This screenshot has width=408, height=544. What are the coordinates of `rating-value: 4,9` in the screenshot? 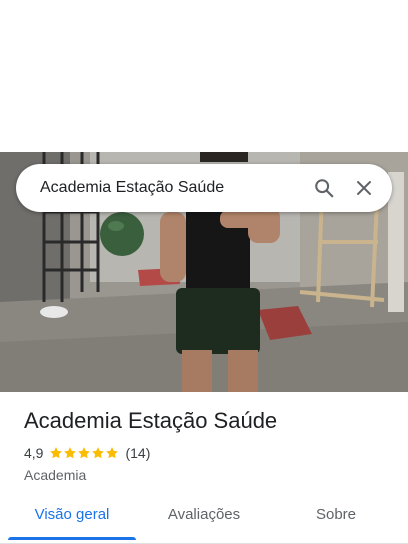 It's located at (34, 453).